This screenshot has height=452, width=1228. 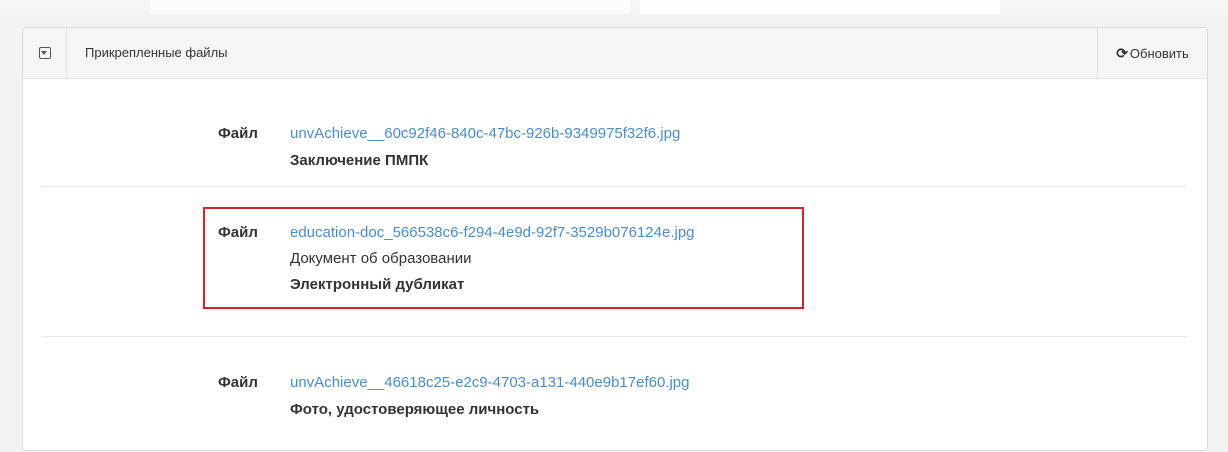 I want to click on collapse-toggle-button, so click(x=45, y=53).